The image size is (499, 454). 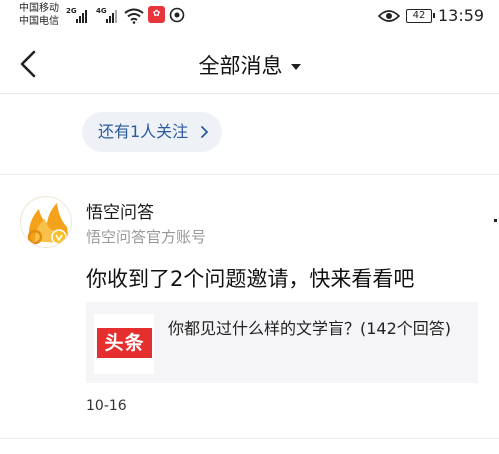 I want to click on chevron-right-icon, so click(x=205, y=132).